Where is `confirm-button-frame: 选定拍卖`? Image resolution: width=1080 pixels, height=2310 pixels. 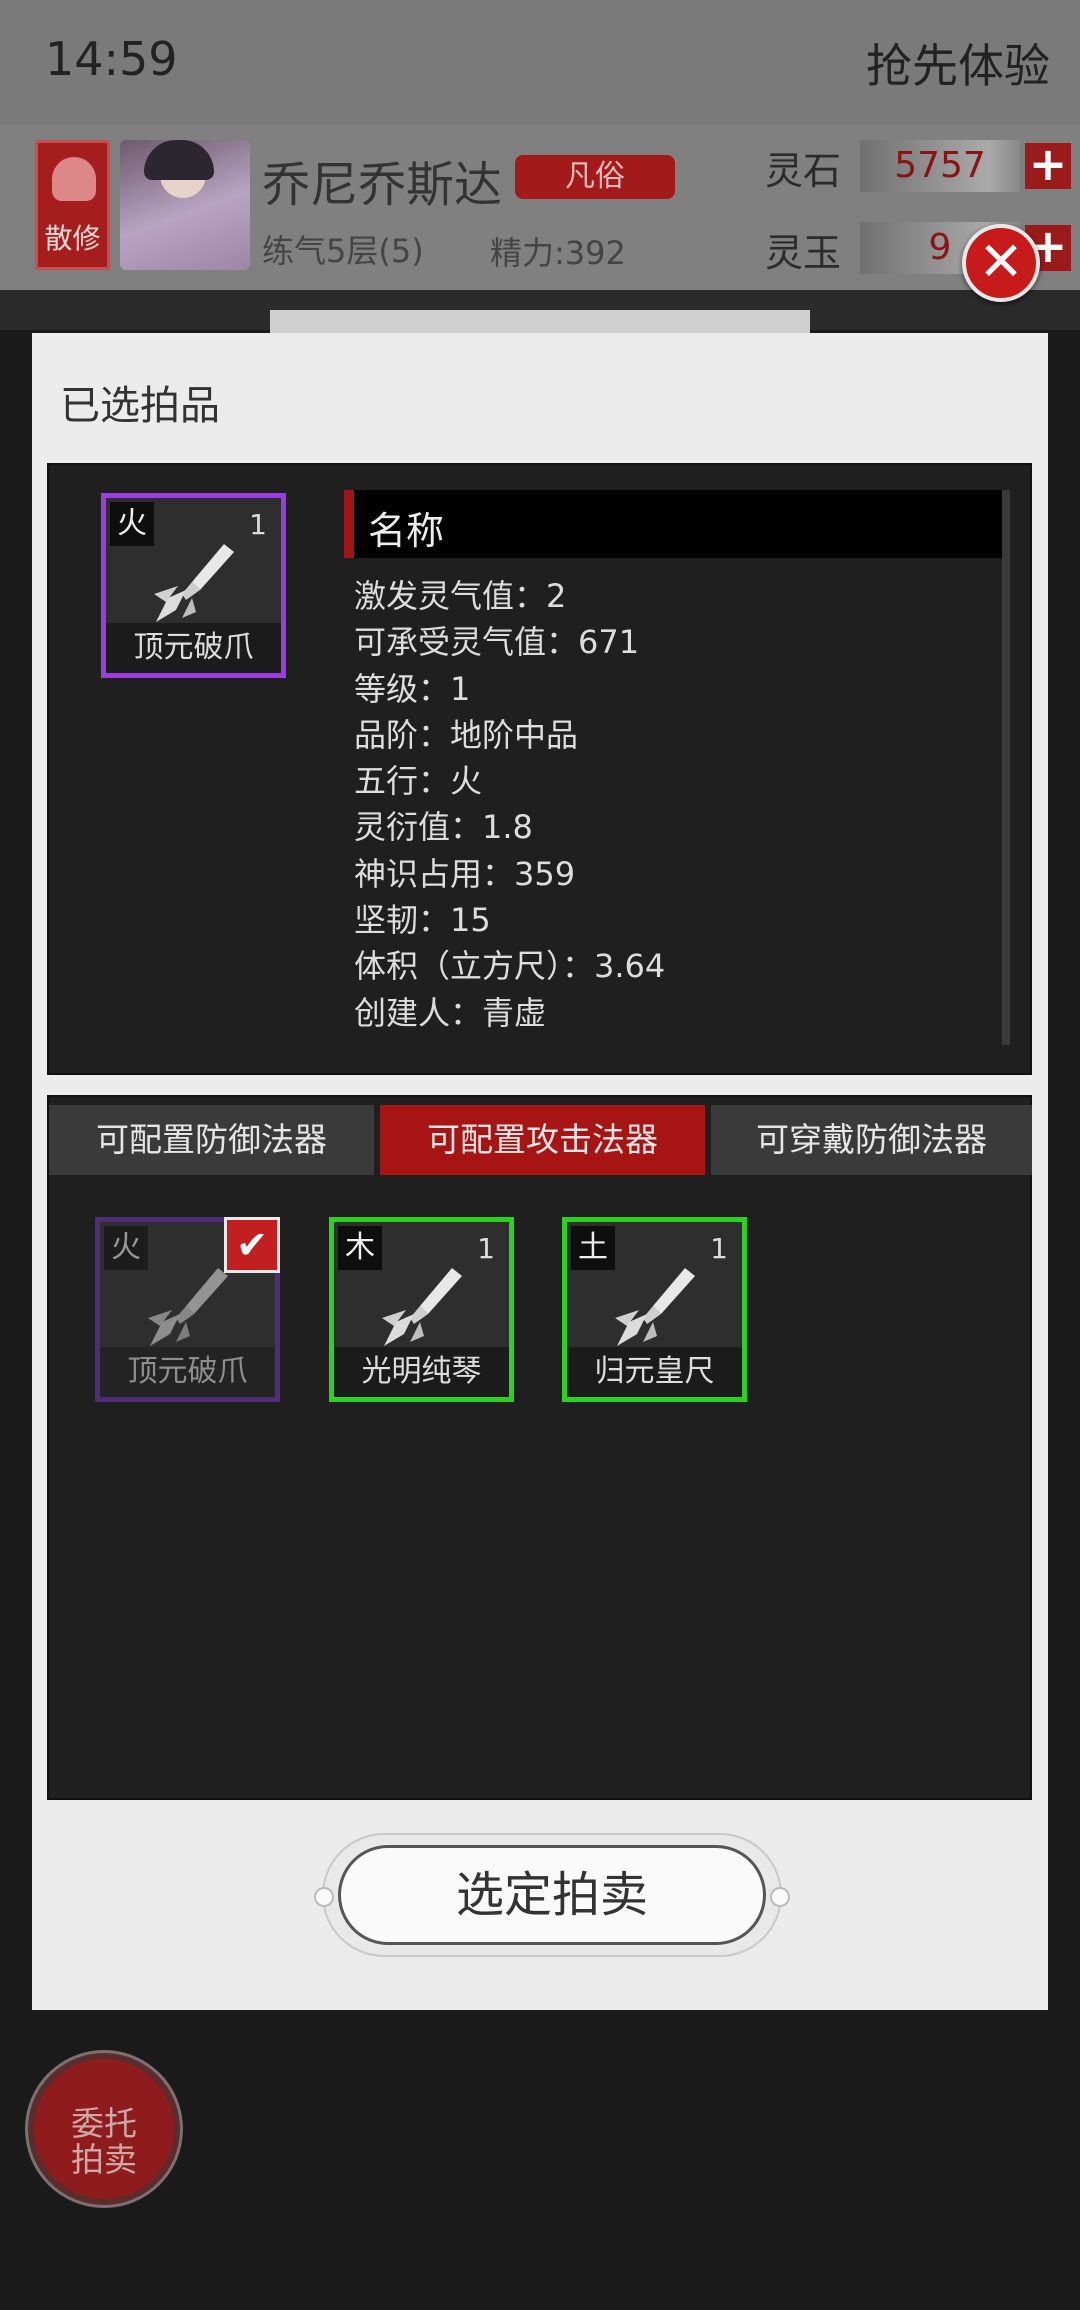 confirm-button-frame: 选定拍卖 is located at coordinates (552, 1895).